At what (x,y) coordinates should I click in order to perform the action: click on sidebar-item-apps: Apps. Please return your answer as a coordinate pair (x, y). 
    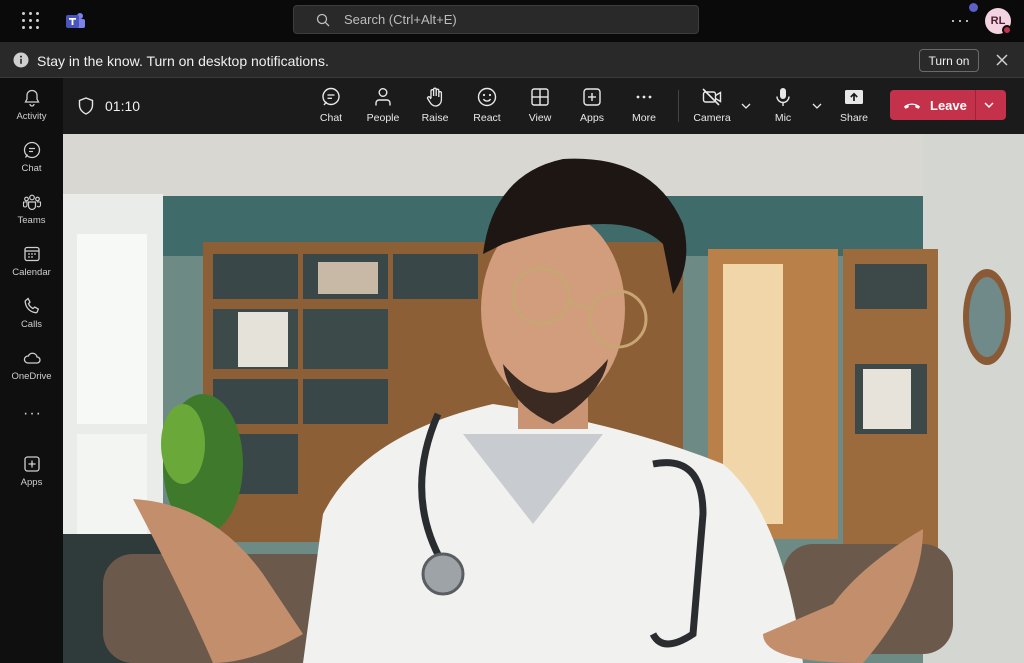
    Looking at the image, I should click on (31, 474).